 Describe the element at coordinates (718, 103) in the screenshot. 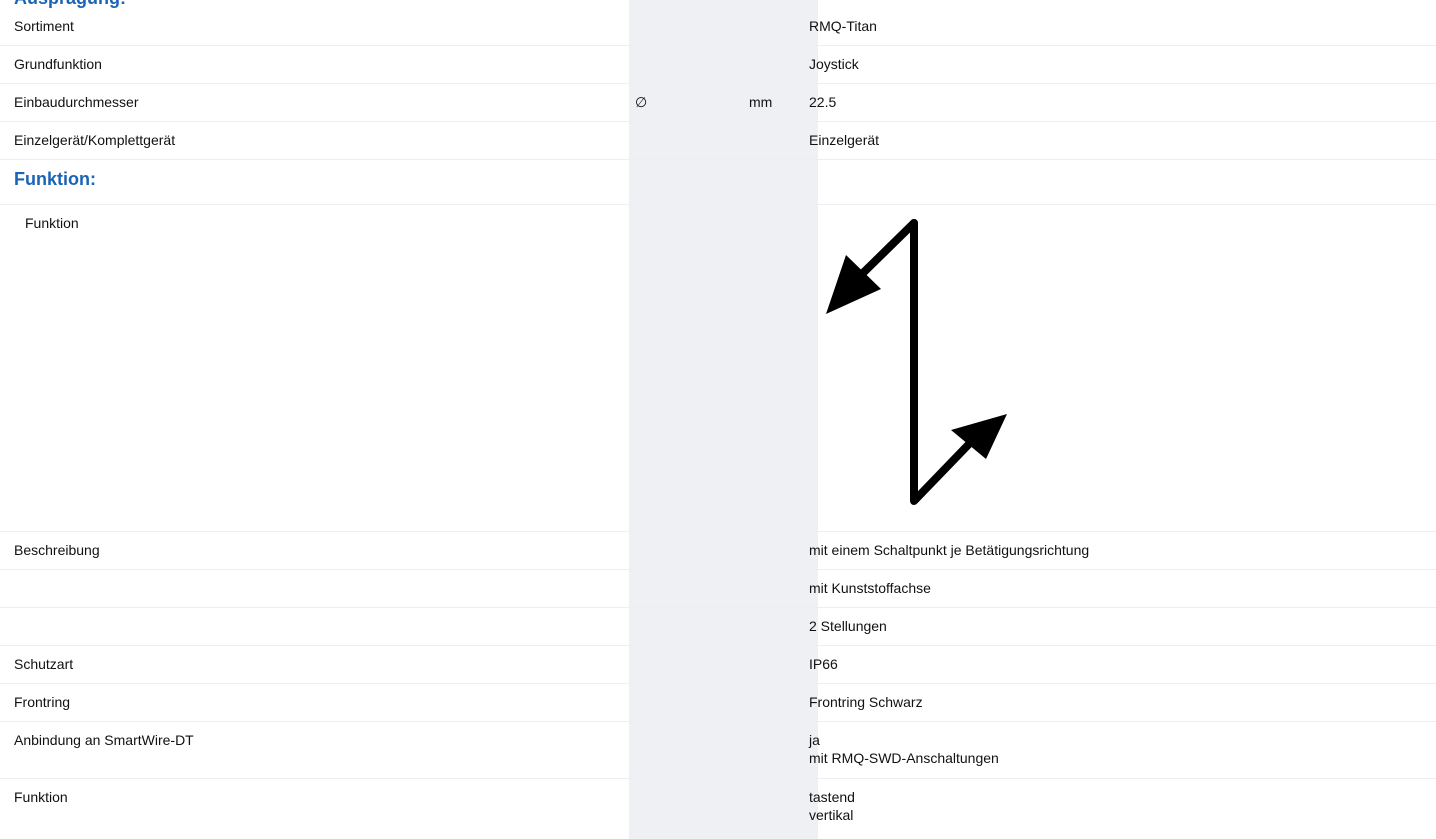

I see `table-row-einbaudurchmesser: Einbaudurchmesser ∅ mm 22.5` at that location.